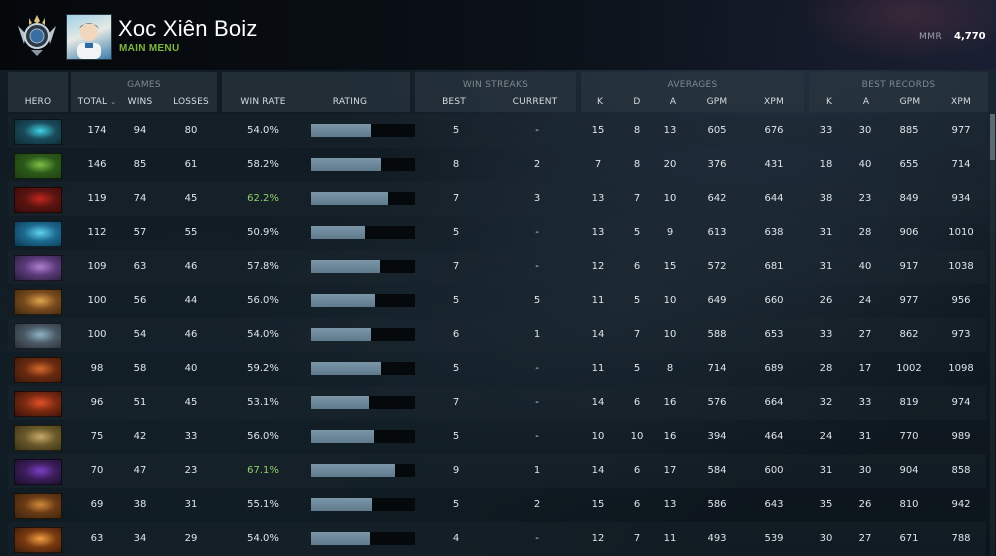 This screenshot has height=556, width=996. What do you see at coordinates (600, 102) in the screenshot?
I see `column-header-avg-kills: K` at bounding box center [600, 102].